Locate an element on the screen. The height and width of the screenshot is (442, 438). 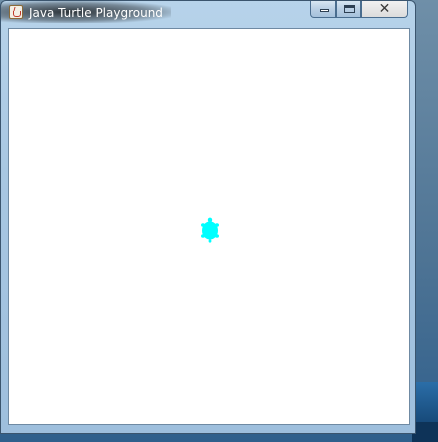
minimize-icon is located at coordinates (324, 10).